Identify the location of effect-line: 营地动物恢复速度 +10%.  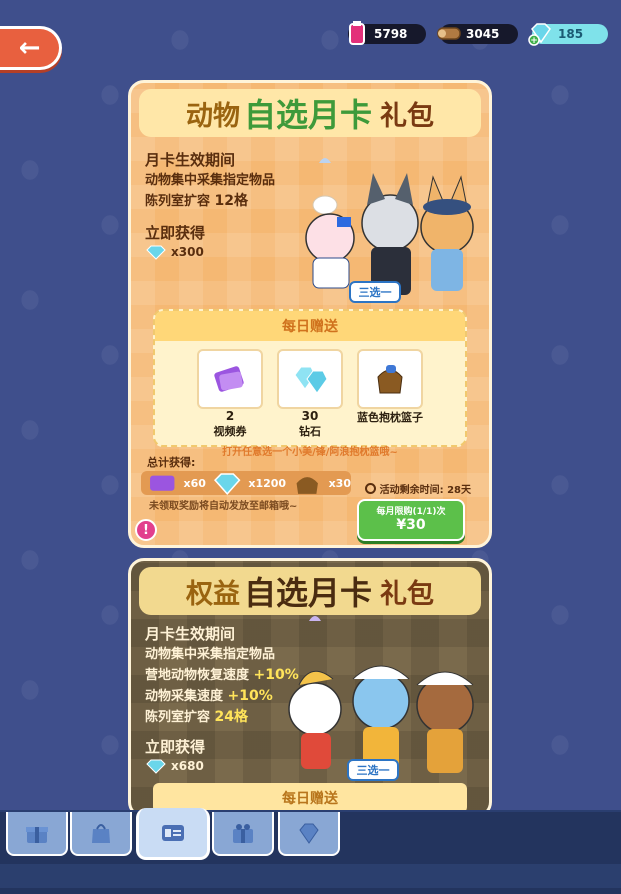
(222, 675).